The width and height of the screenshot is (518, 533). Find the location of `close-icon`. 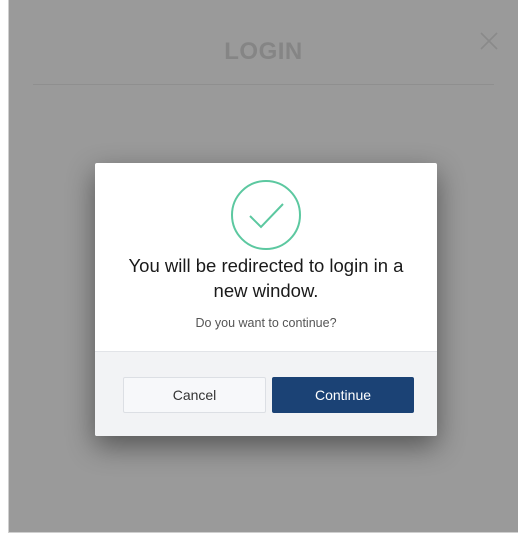

close-icon is located at coordinates (489, 41).